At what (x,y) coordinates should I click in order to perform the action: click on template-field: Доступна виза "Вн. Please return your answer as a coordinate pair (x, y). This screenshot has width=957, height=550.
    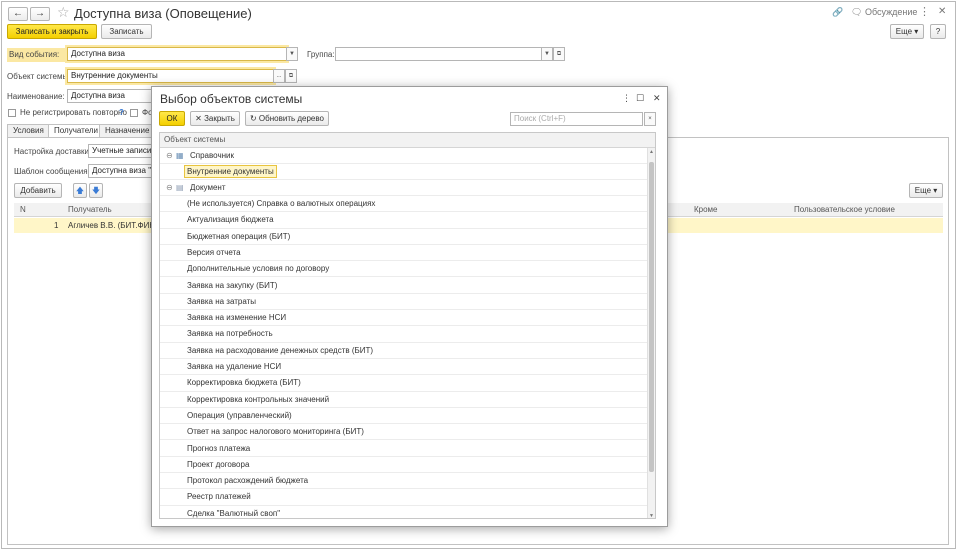
    Looking at the image, I should click on (123, 171).